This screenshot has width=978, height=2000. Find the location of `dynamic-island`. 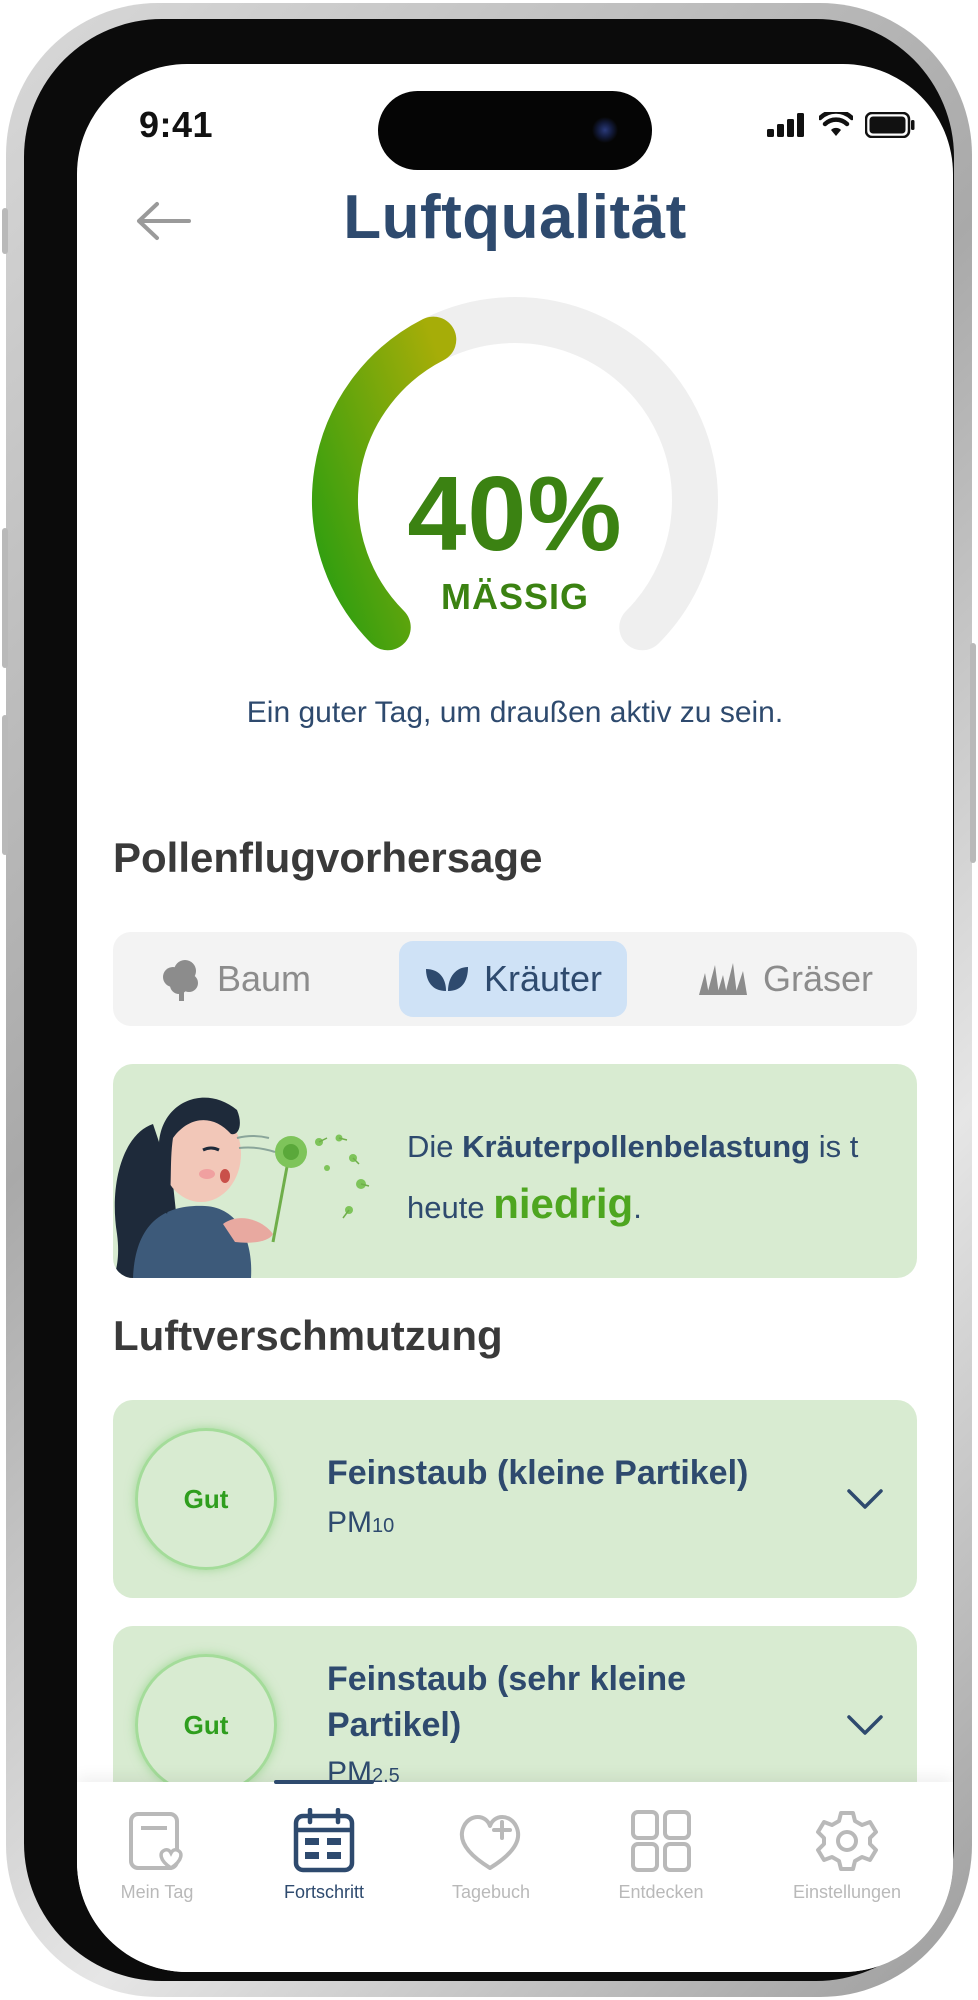

dynamic-island is located at coordinates (515, 130).